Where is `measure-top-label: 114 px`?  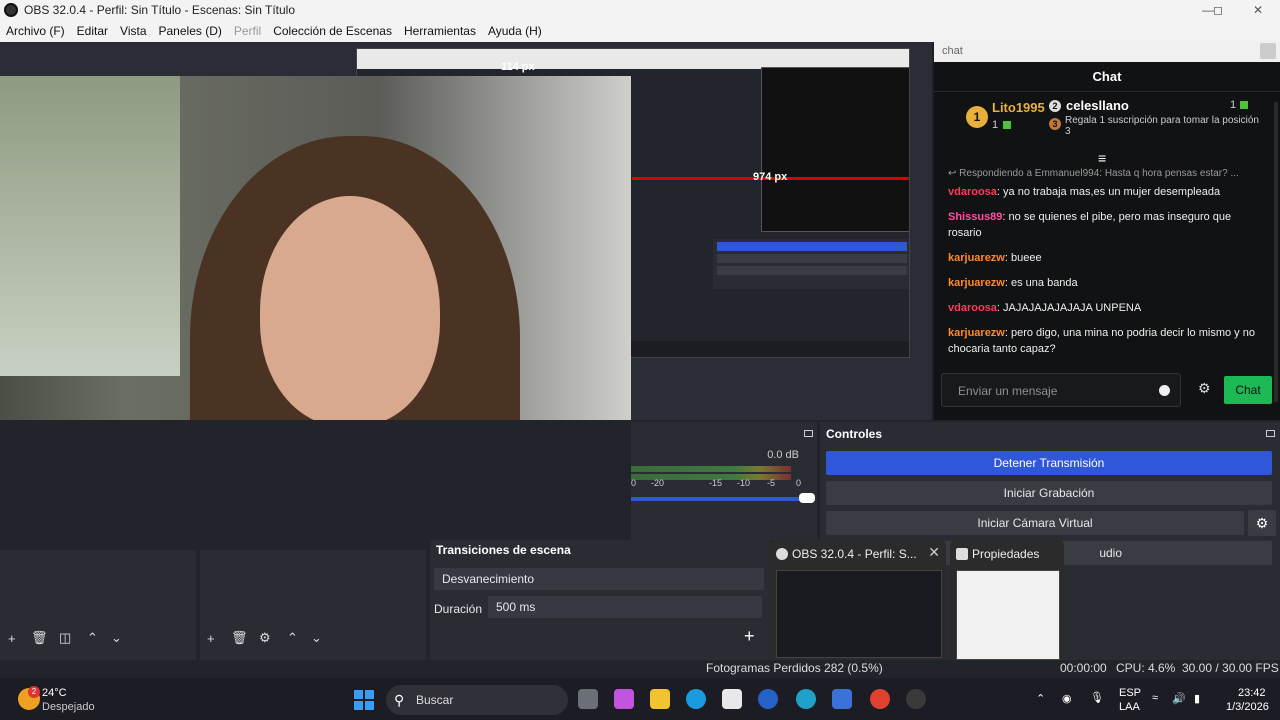
measure-top-label: 114 px is located at coordinates (518, 67).